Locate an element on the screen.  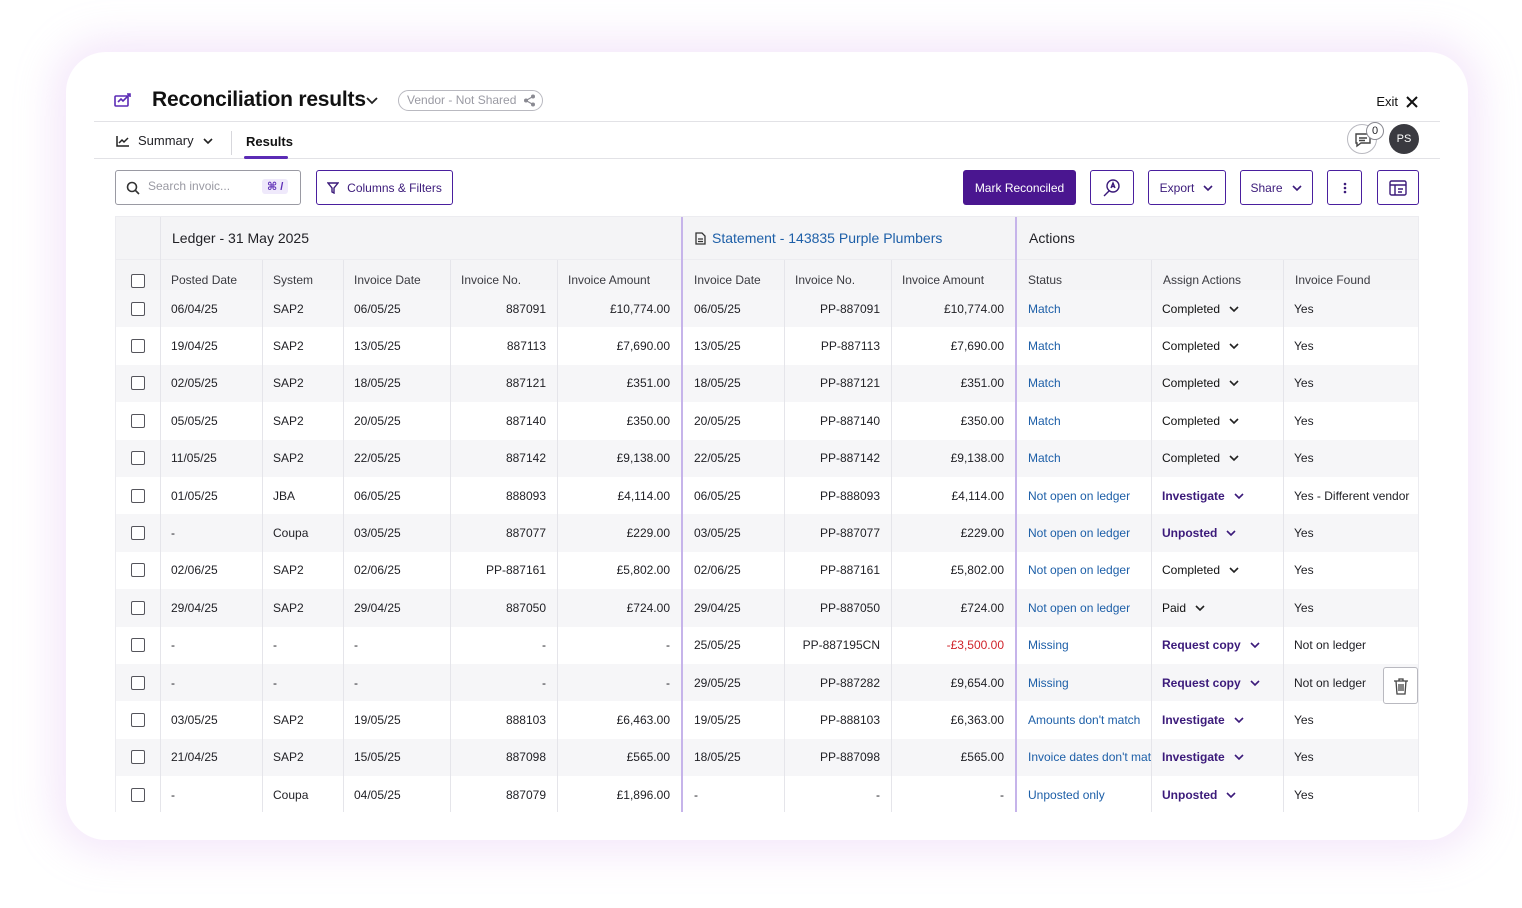
more-options-button is located at coordinates (1344, 187).